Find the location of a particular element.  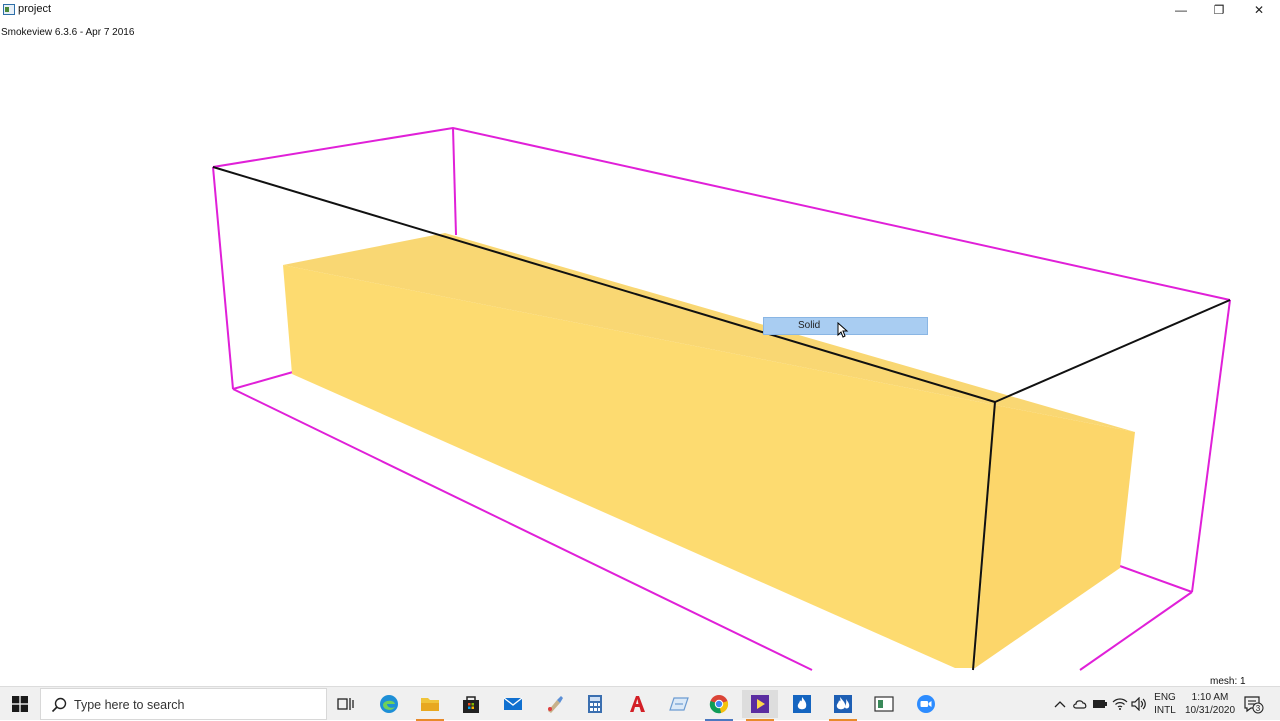

volume-button is located at coordinates (1139, 704).